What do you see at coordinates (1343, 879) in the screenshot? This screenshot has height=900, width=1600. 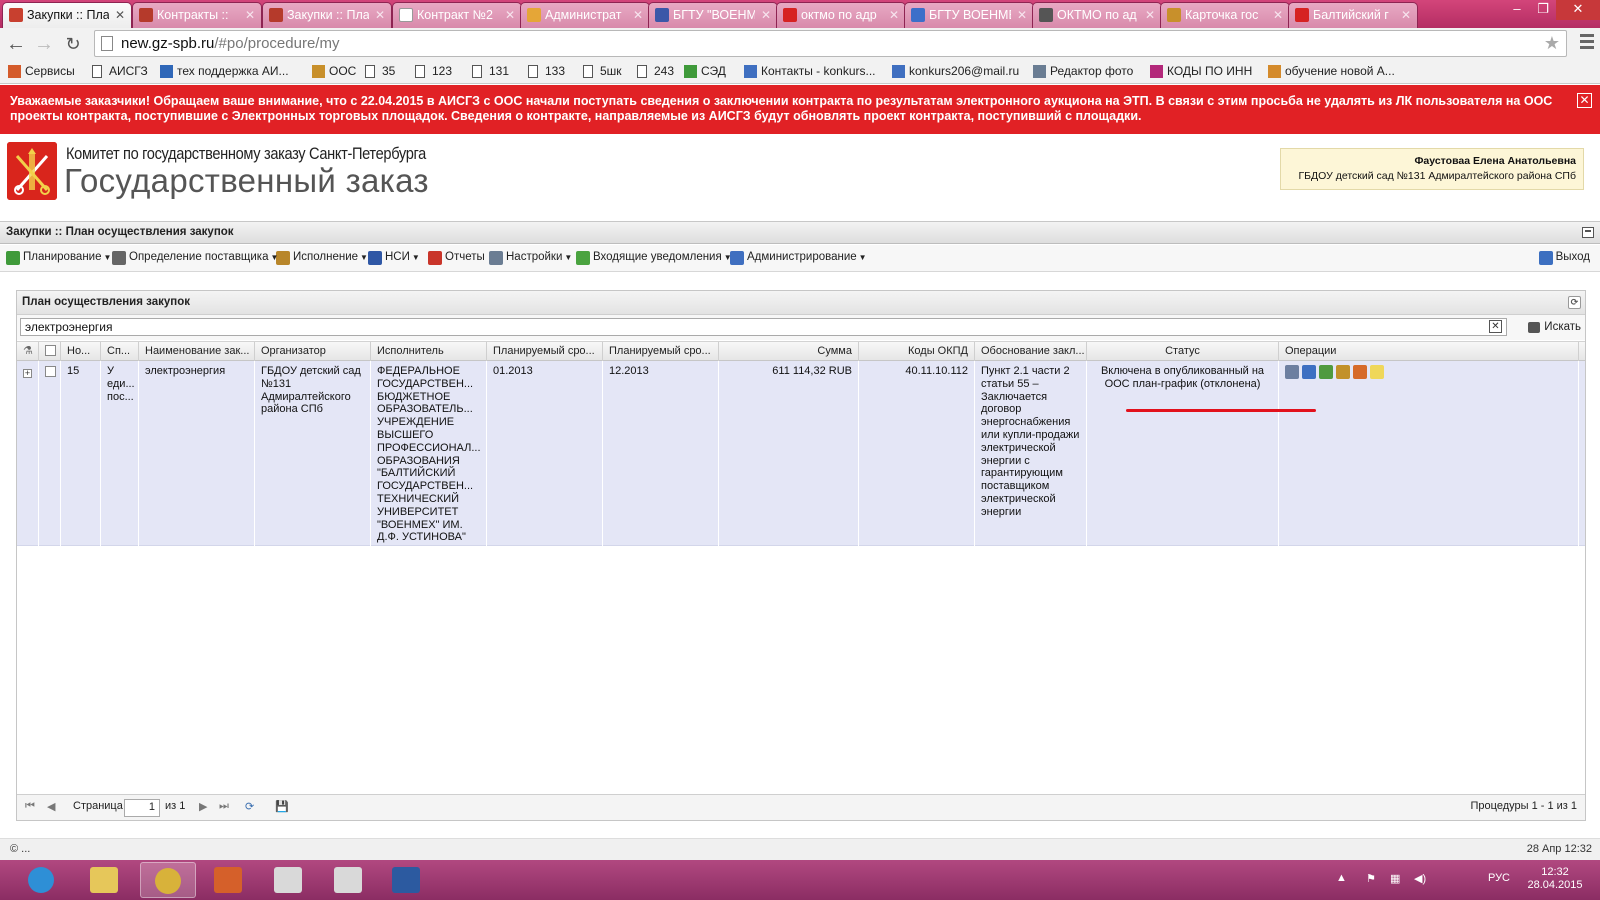 I see `tray-arrow-icon: ▲` at bounding box center [1343, 879].